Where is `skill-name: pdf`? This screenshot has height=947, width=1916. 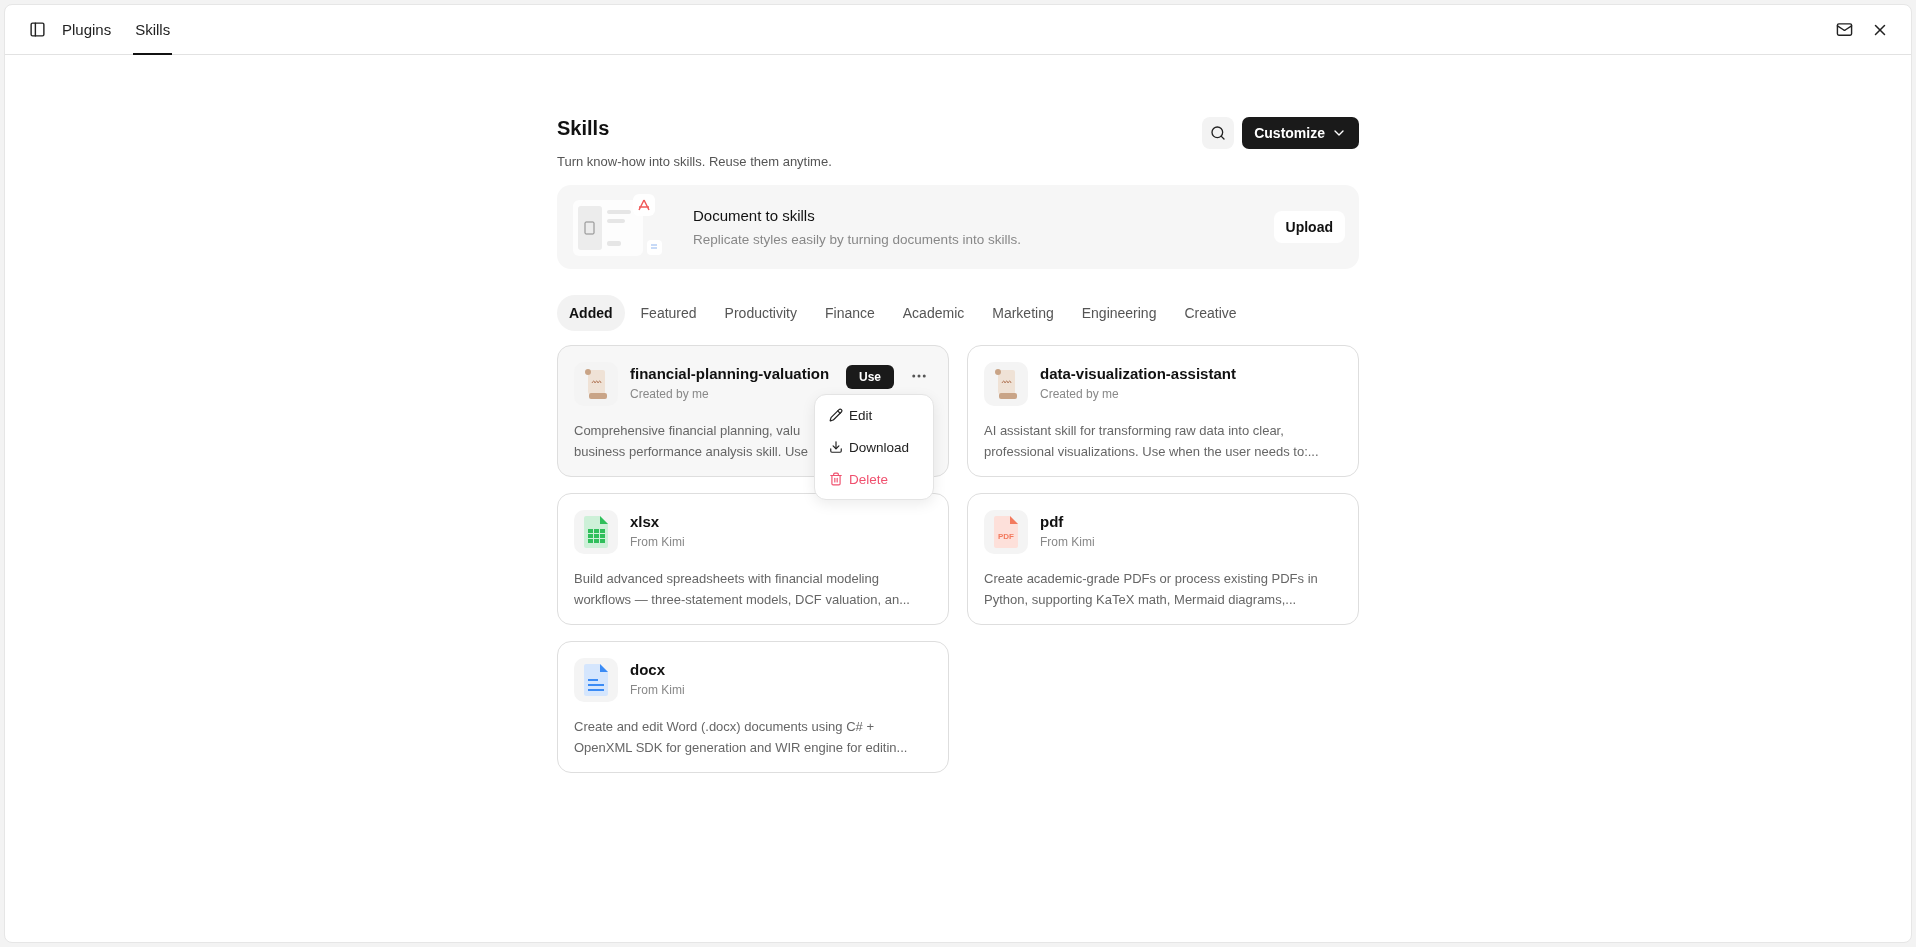 skill-name: pdf is located at coordinates (1052, 521).